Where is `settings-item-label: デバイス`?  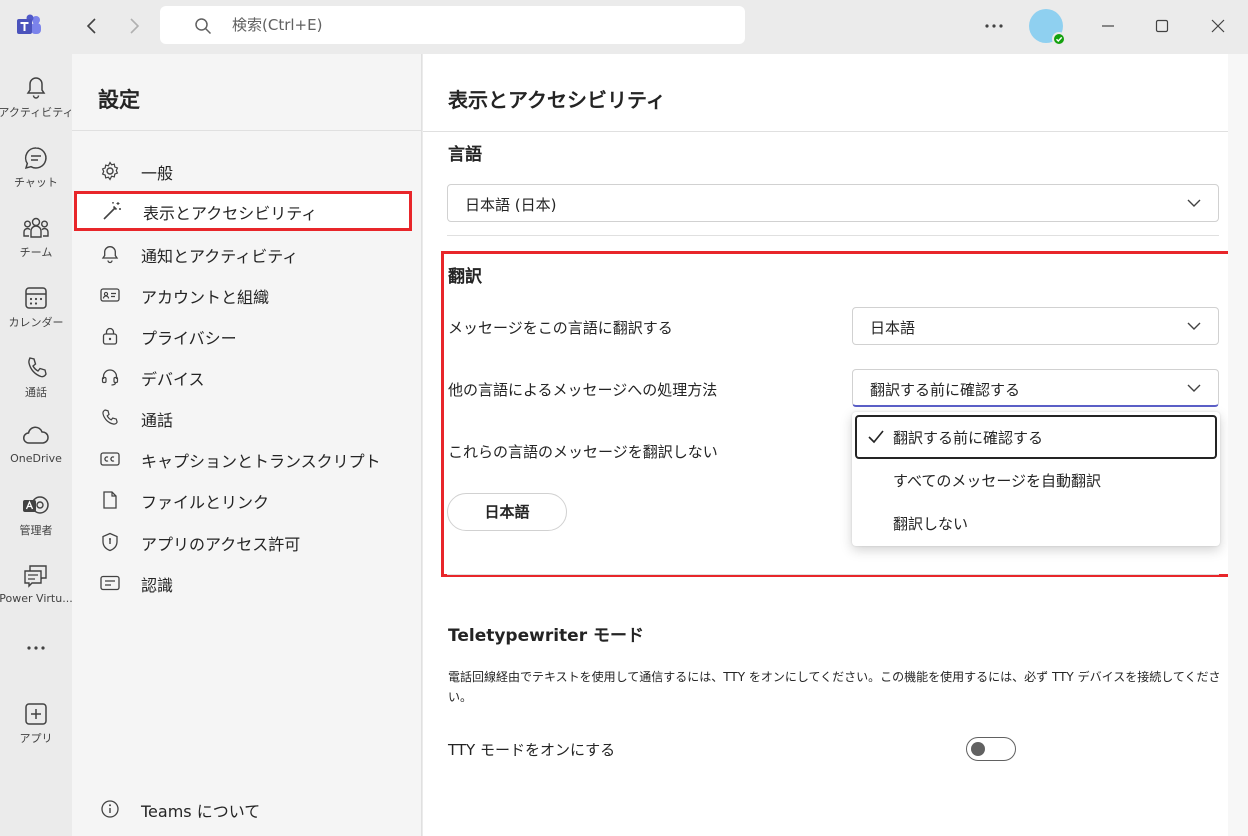 settings-item-label: デバイス is located at coordinates (173, 379).